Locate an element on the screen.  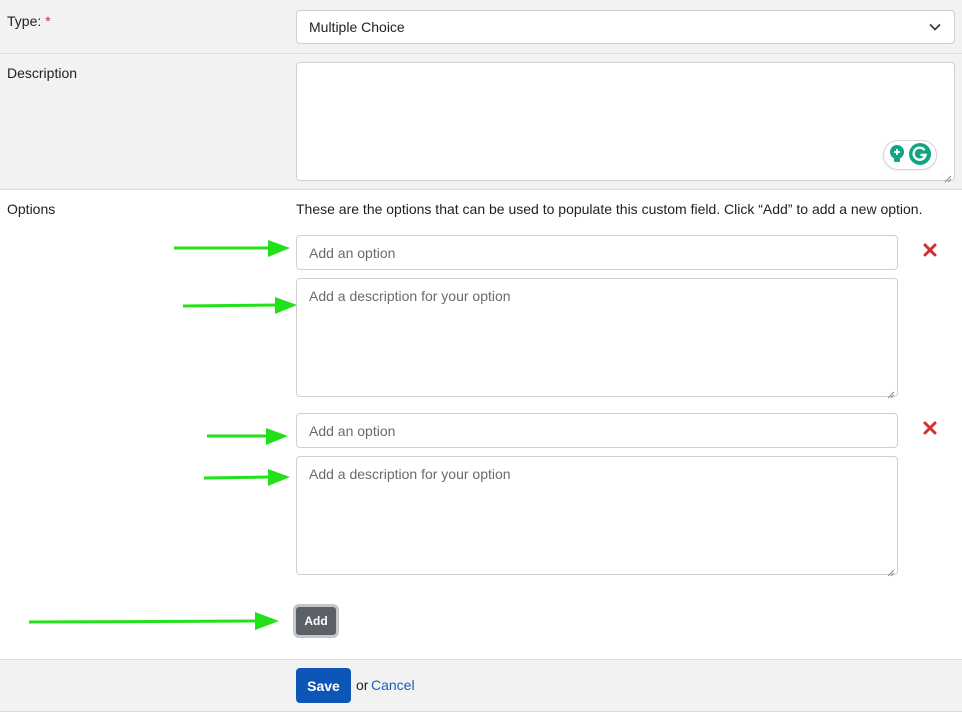
chevron-down-icon is located at coordinates (935, 27).